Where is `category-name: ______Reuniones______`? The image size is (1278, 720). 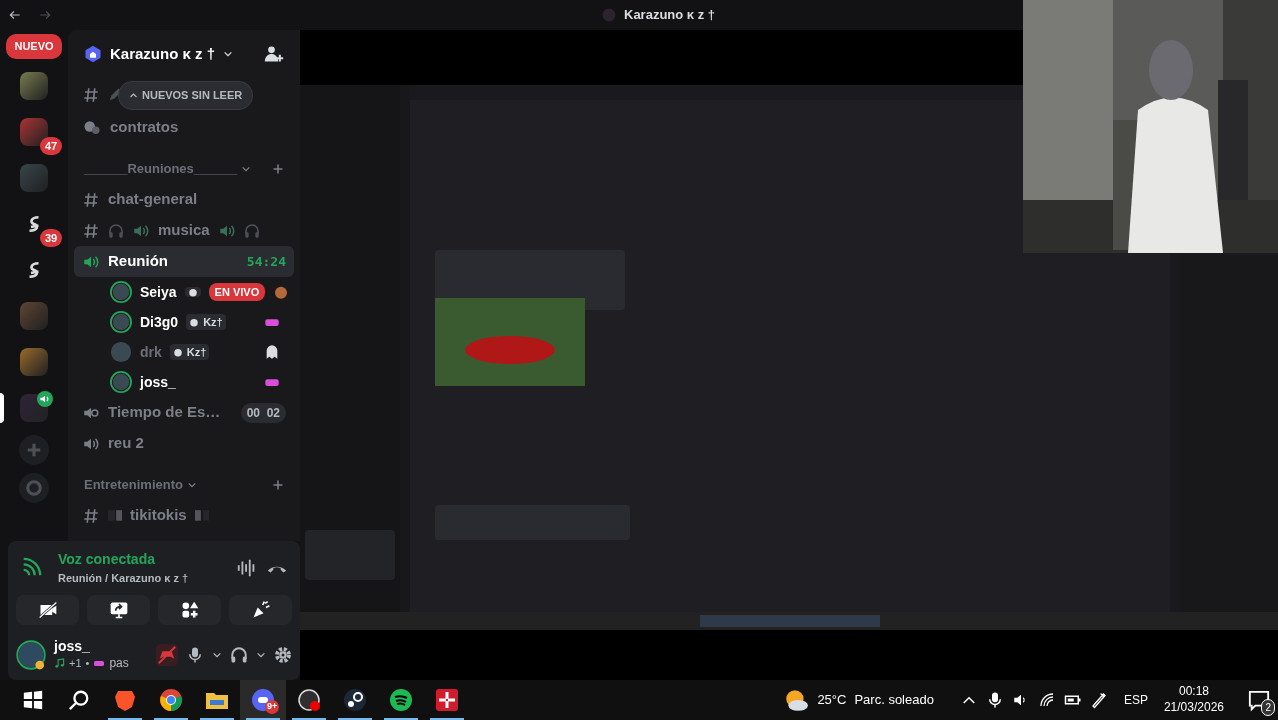
category-name: ______Reuniones______ is located at coordinates (161, 168).